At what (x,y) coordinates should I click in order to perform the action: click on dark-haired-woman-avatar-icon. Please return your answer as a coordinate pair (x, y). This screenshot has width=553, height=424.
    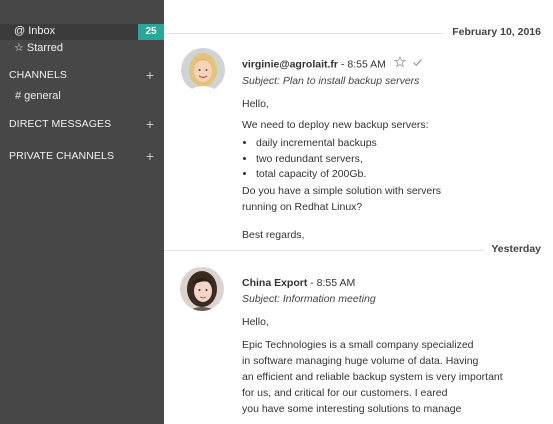
    Looking at the image, I should click on (202, 289).